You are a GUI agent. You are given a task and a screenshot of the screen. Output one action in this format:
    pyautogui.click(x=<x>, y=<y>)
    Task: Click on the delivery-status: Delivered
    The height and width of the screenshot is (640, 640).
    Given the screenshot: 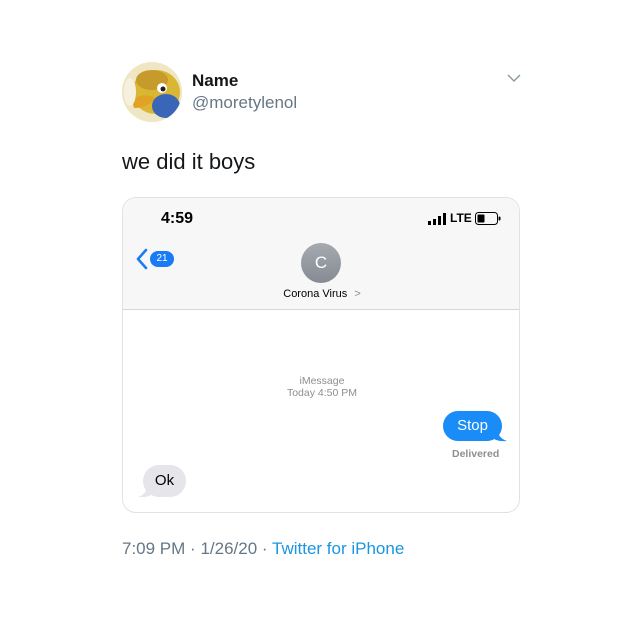 What is the action you would take?
    pyautogui.click(x=476, y=454)
    